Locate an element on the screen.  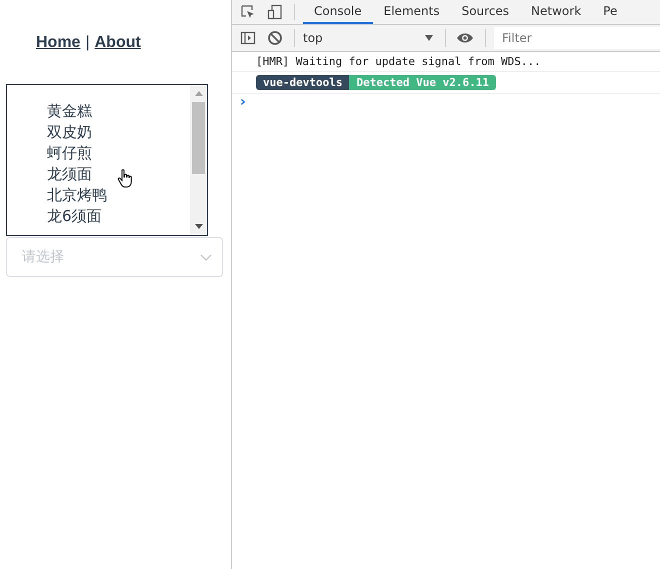
listbox: 黄金糕 双皮奶 蚵仔煎 龙须面 北京烤鸭 龙6须面 is located at coordinates (107, 160).